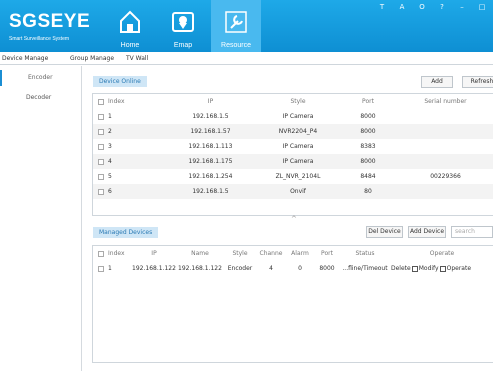 This screenshot has height=371, width=493. What do you see at coordinates (462, 7) in the screenshot?
I see `minimize-icon: –` at bounding box center [462, 7].